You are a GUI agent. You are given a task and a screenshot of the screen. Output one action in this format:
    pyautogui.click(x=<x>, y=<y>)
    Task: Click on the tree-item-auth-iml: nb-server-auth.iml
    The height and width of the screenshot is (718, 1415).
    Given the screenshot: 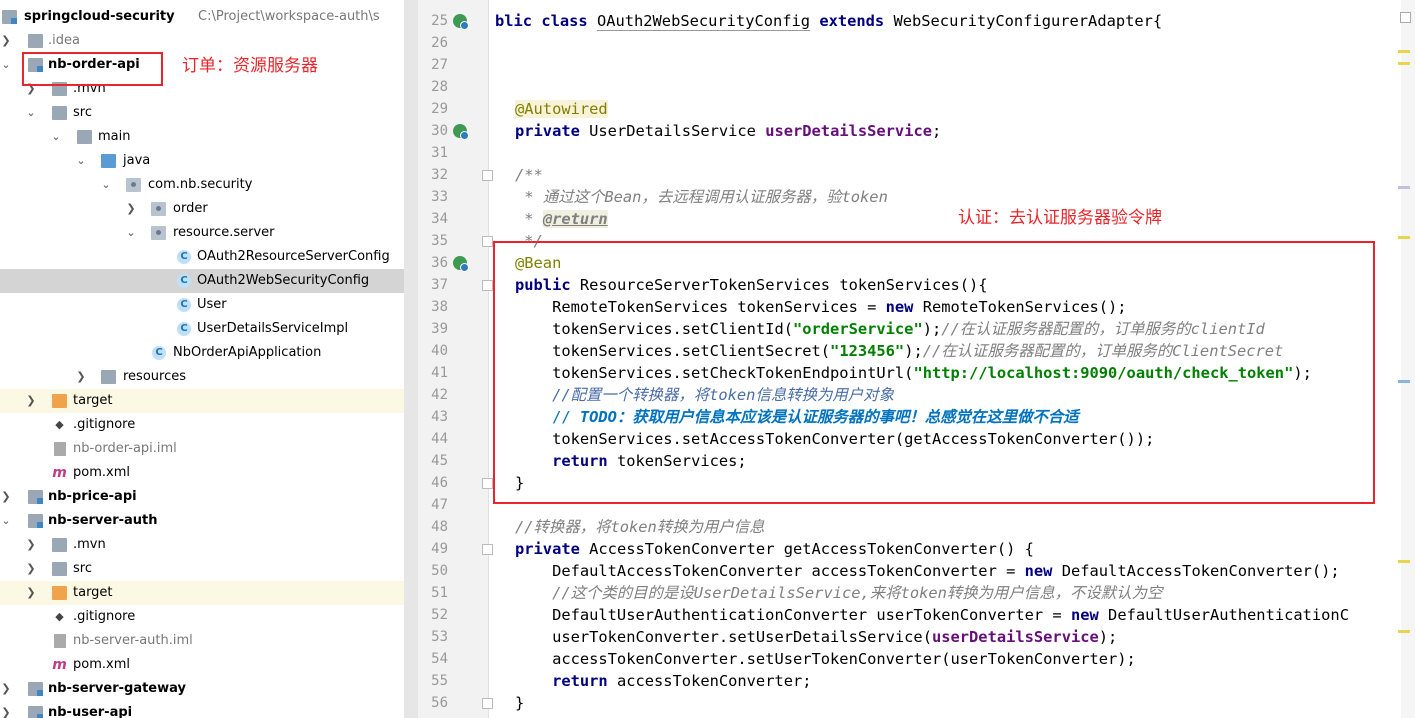 What is the action you would take?
    pyautogui.click(x=202, y=641)
    